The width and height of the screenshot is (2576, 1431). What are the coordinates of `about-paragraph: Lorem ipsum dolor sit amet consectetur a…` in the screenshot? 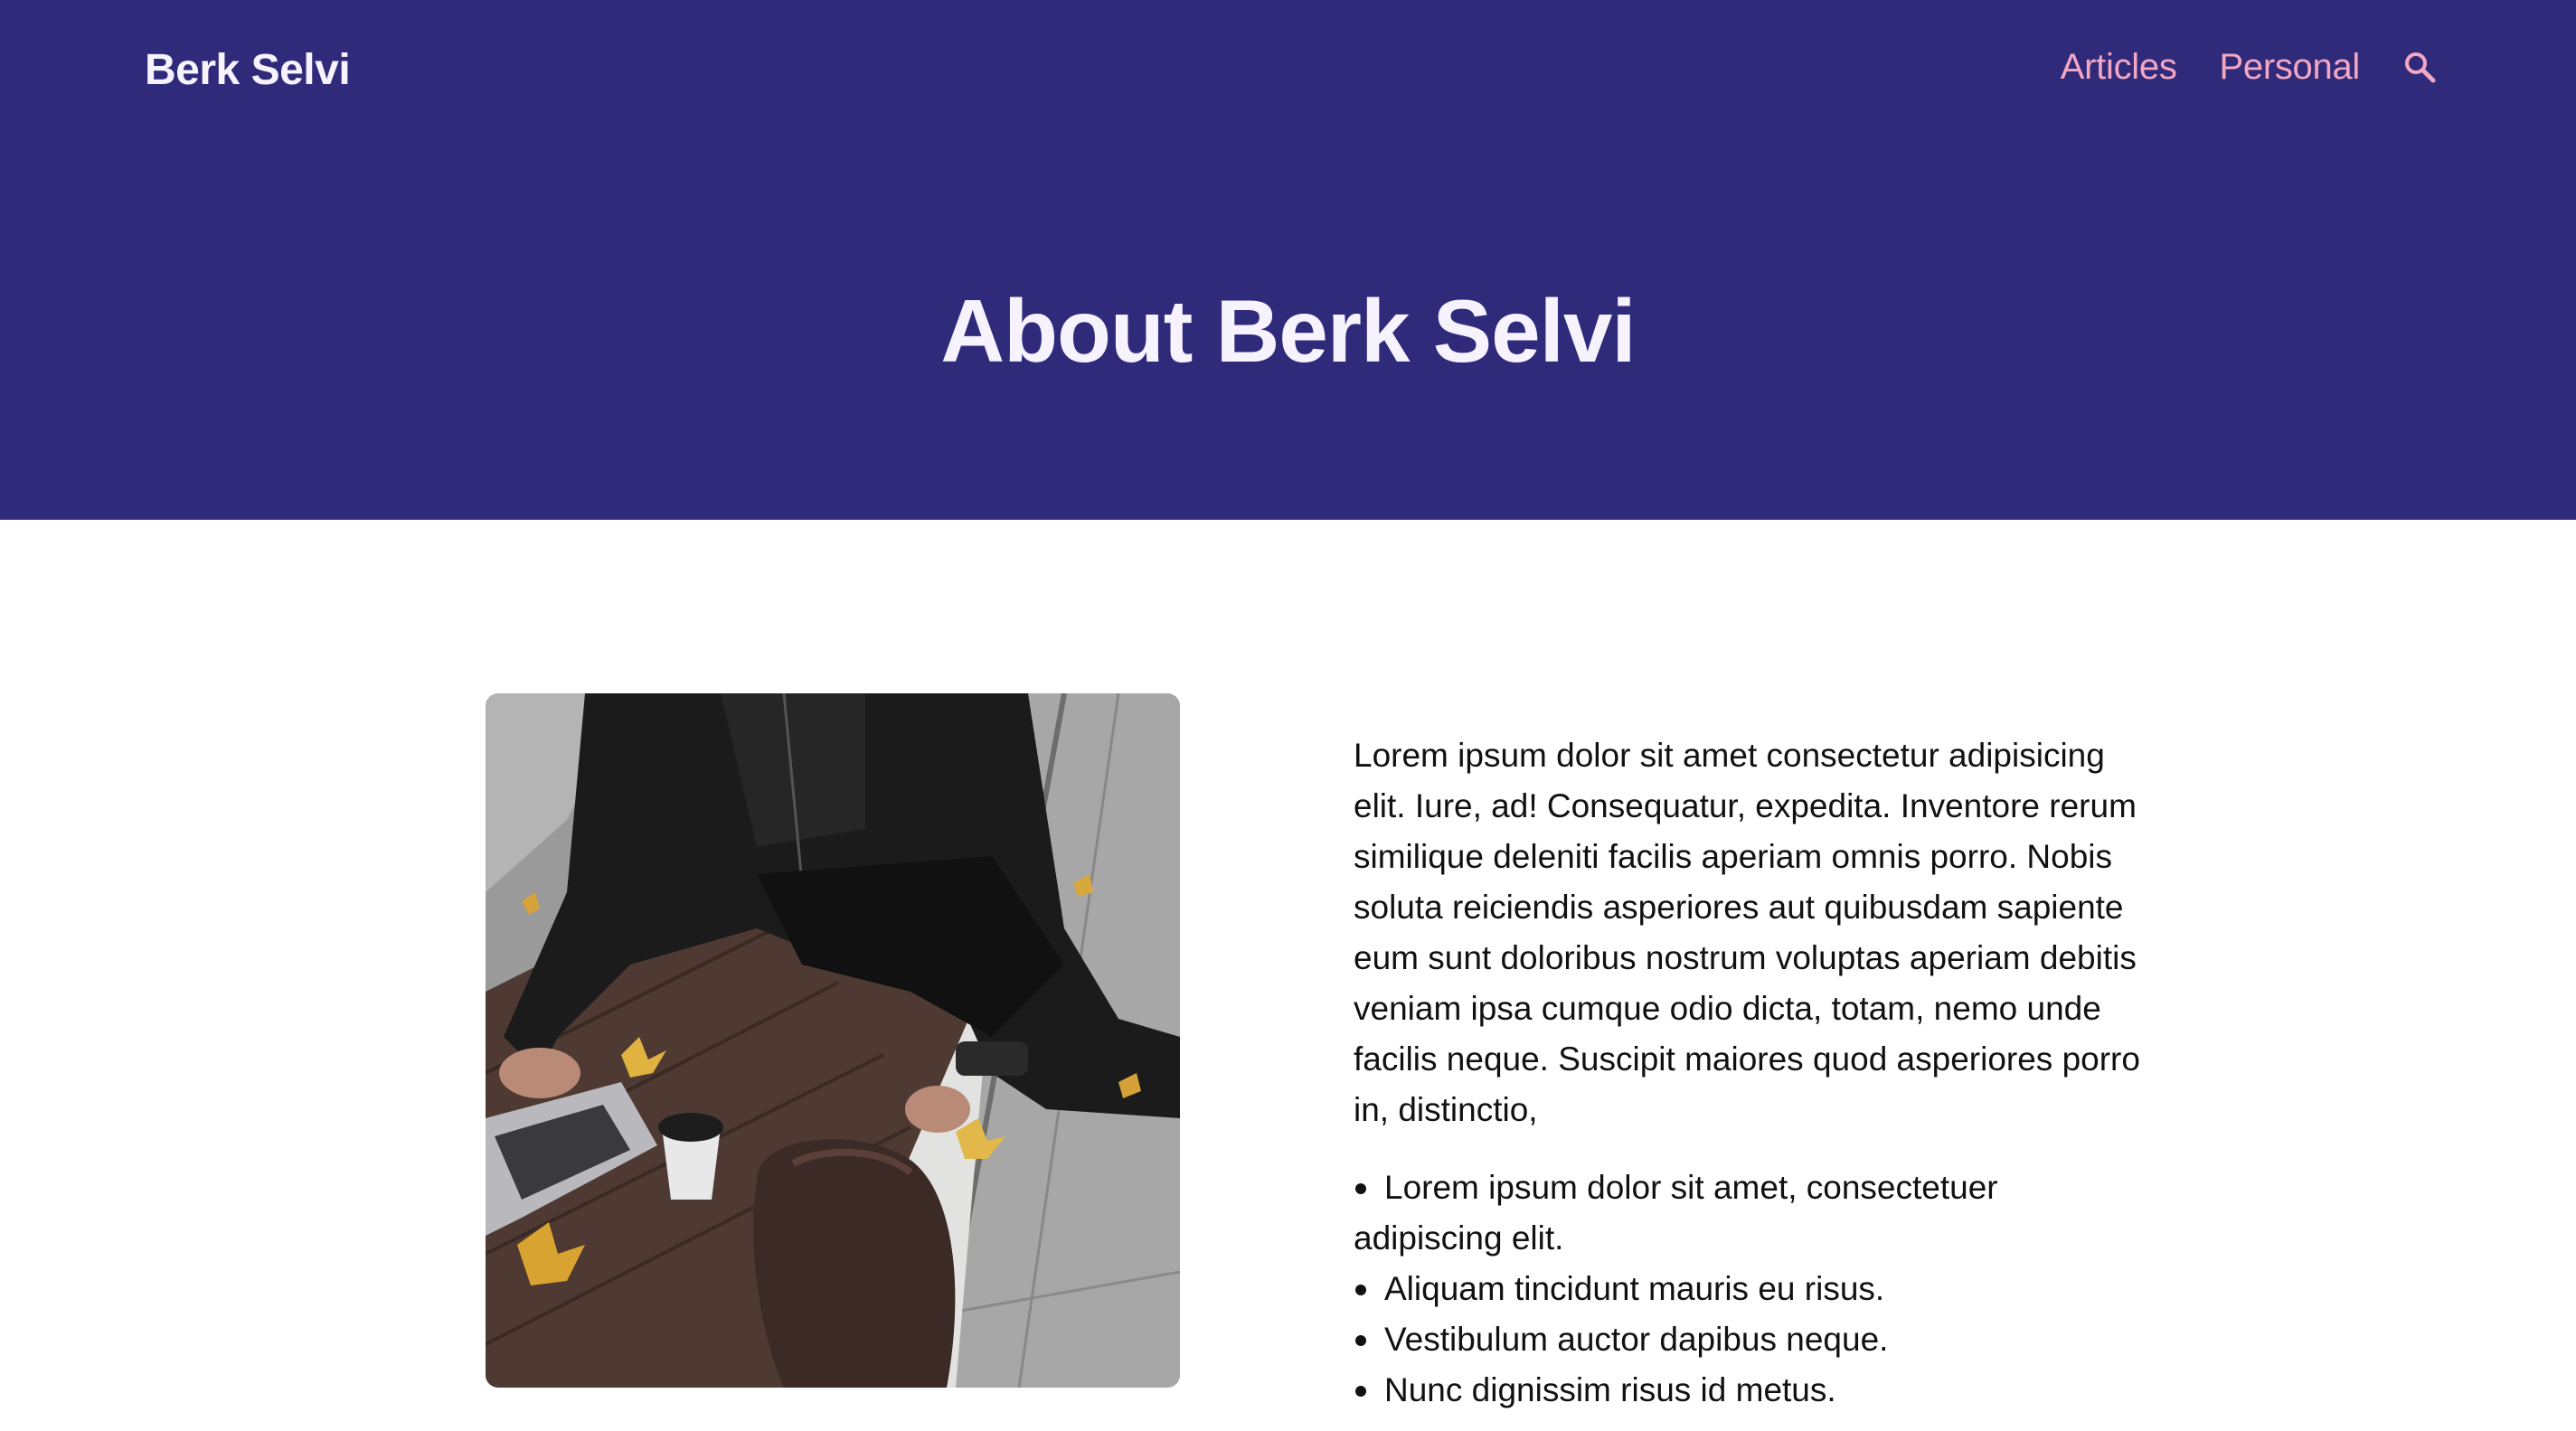 It's located at (1747, 932).